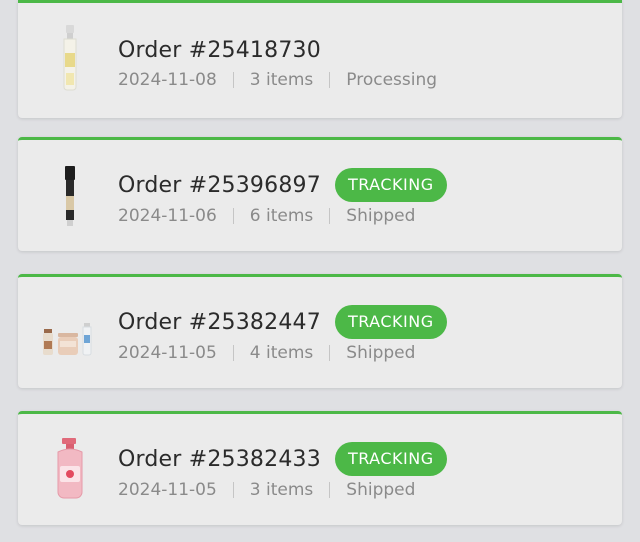 This screenshot has width=640, height=542. Describe the element at coordinates (219, 459) in the screenshot. I see `order-number: Order #25382433` at that location.